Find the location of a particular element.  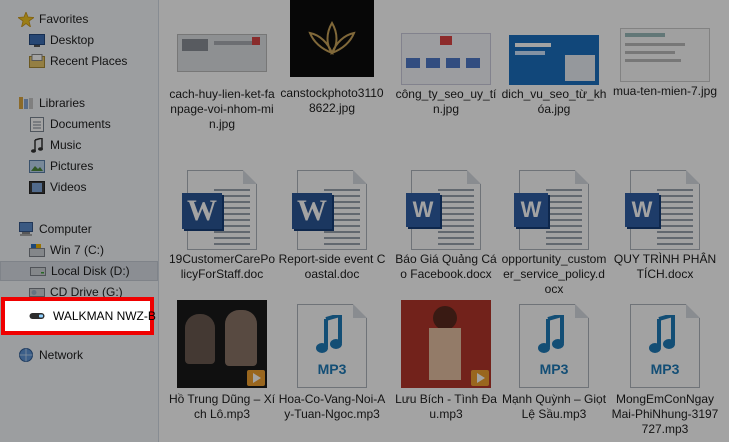

nav-recent-places-label: Recent Places is located at coordinates (89, 61).